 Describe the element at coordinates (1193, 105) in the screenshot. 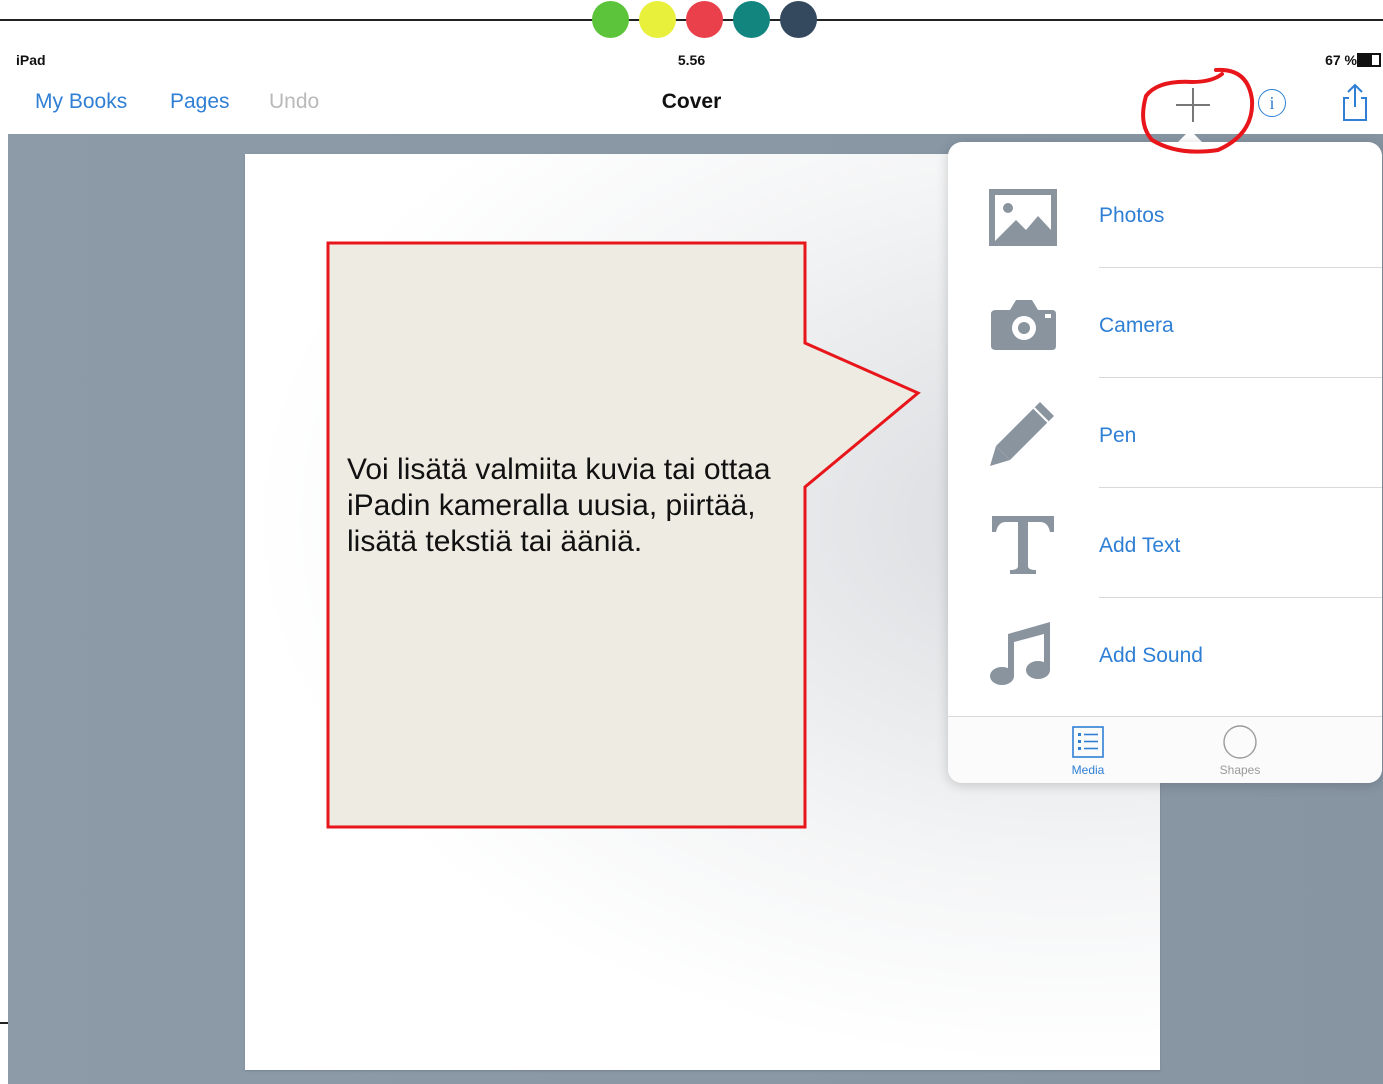

I see `plus-icon` at that location.